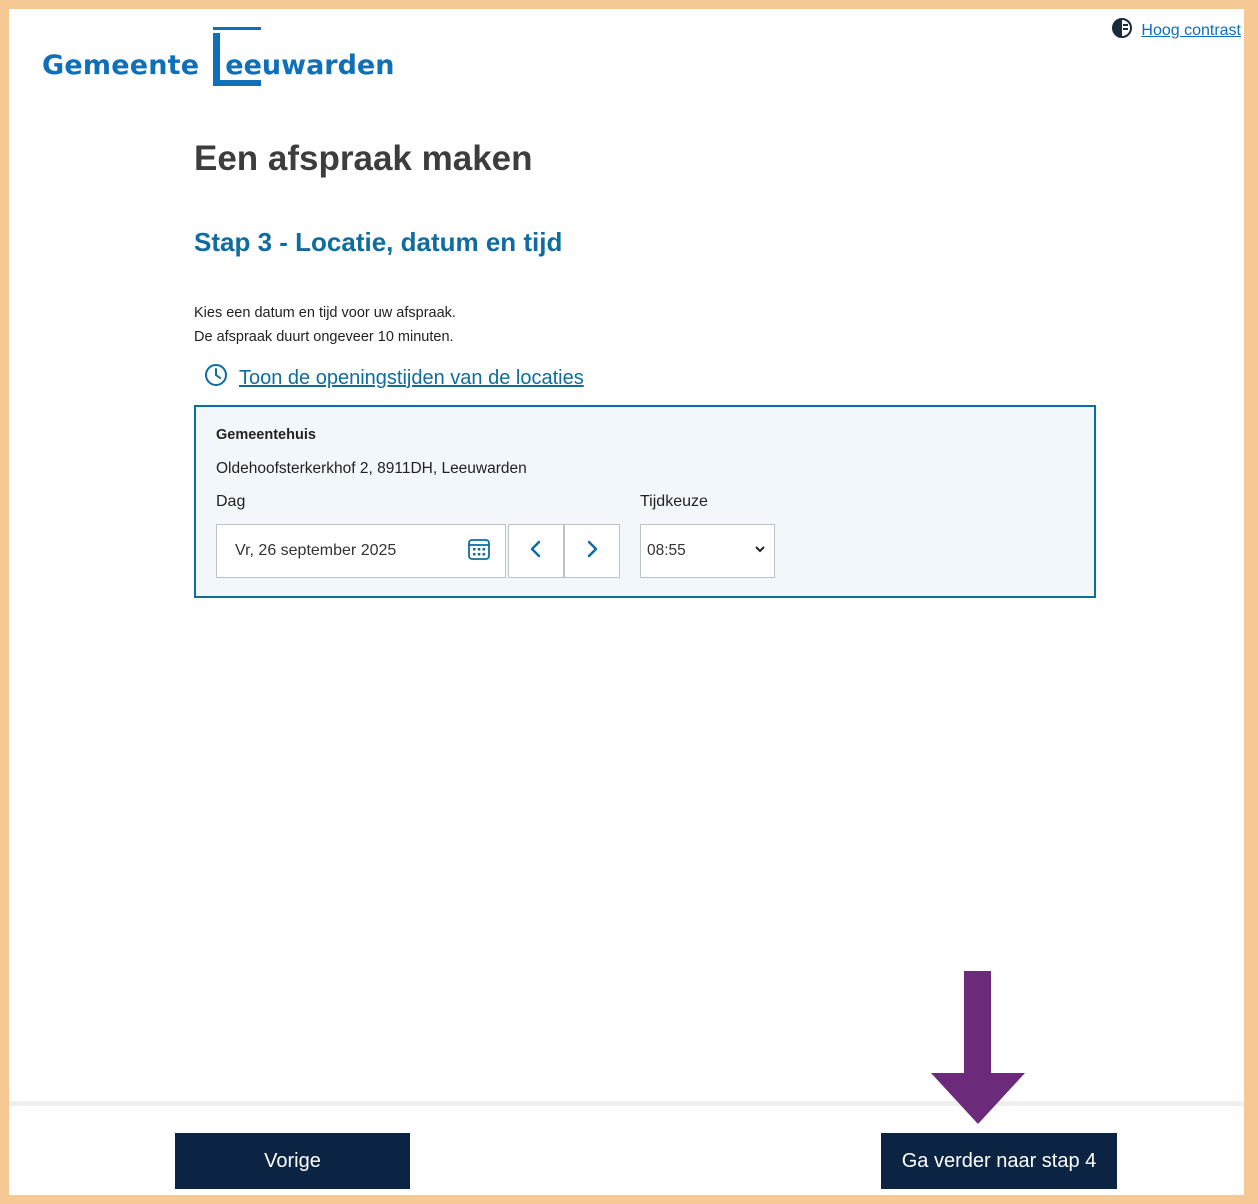 The height and width of the screenshot is (1204, 1258). I want to click on time-select: 08:55, so click(707, 551).